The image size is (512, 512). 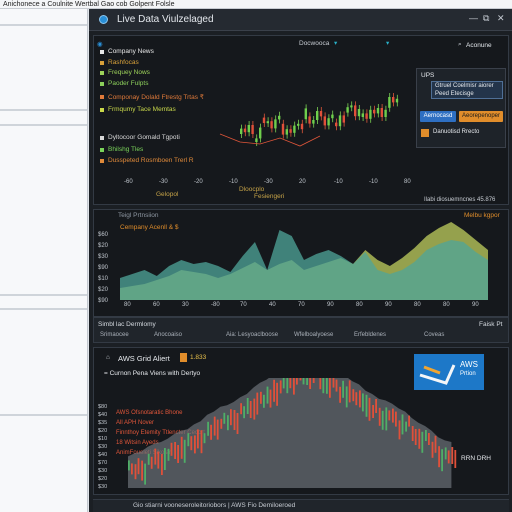 What do you see at coordinates (103, 439) in the screenshot?
I see `y-tick-label: $10` at bounding box center [103, 439].